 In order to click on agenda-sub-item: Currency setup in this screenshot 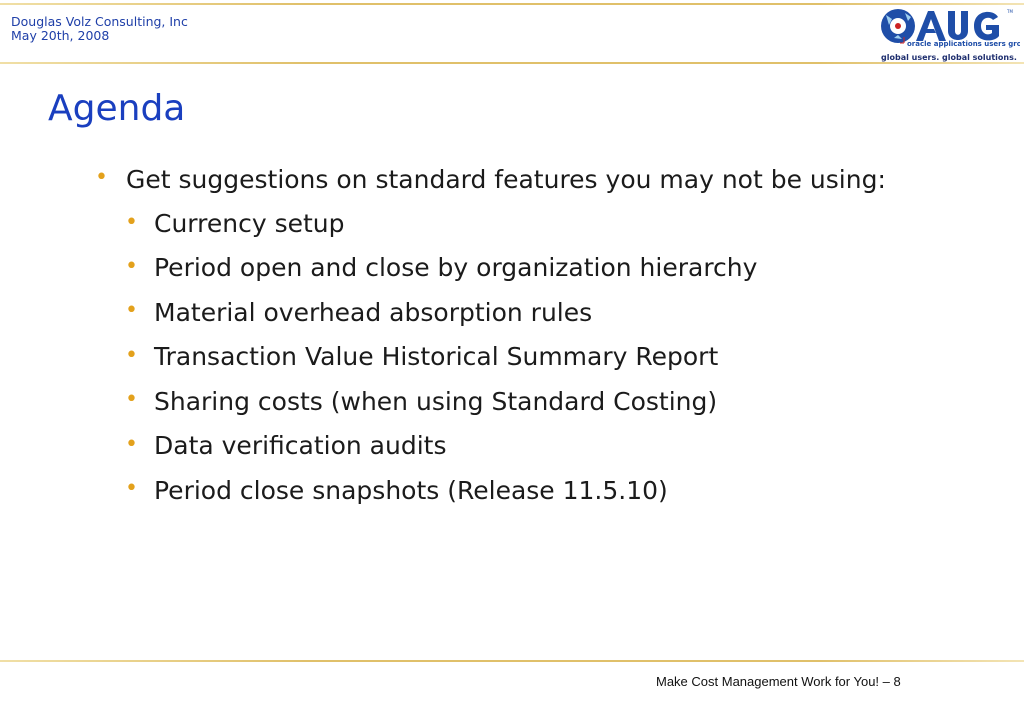, I will do `click(249, 223)`.